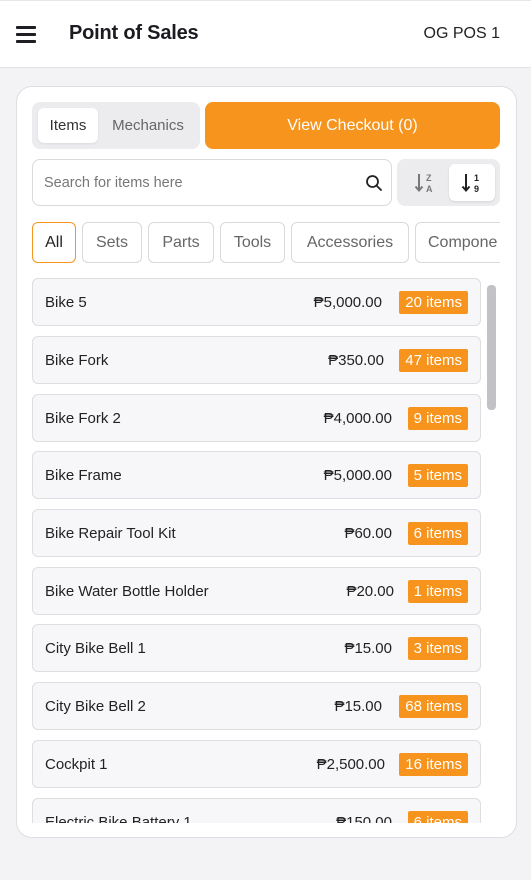 This screenshot has height=880, width=531. Describe the element at coordinates (437, 648) in the screenshot. I see `stock-badge: 3 items` at that location.